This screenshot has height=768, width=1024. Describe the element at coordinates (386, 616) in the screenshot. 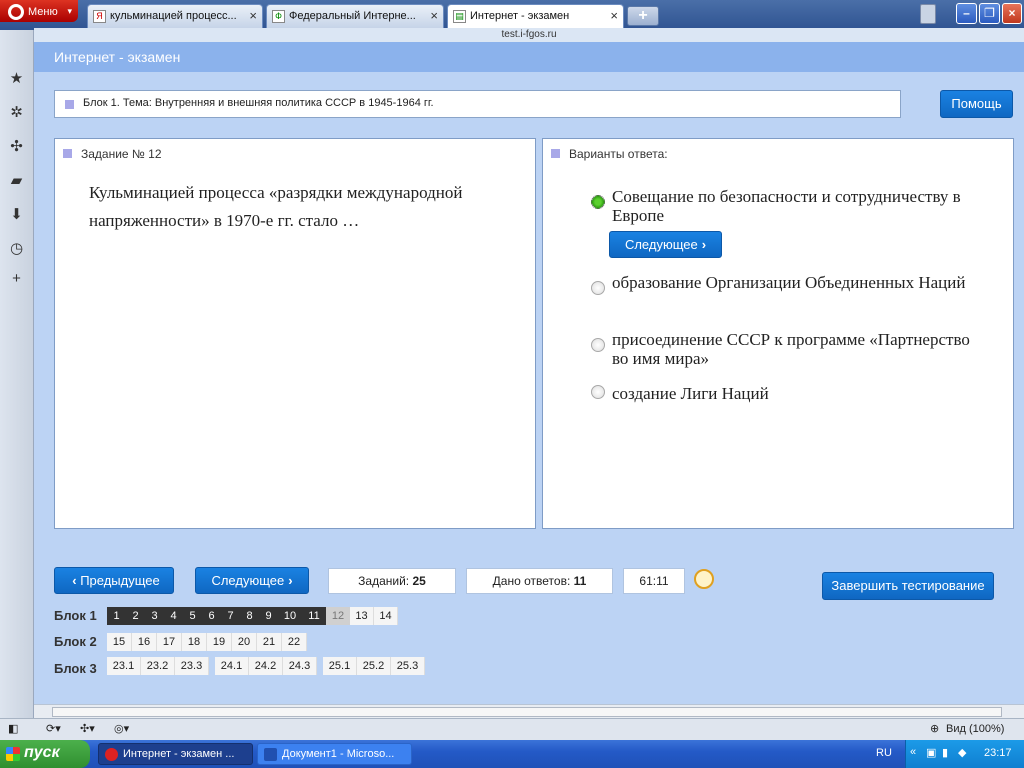

I see `task-cell-14: 14` at that location.